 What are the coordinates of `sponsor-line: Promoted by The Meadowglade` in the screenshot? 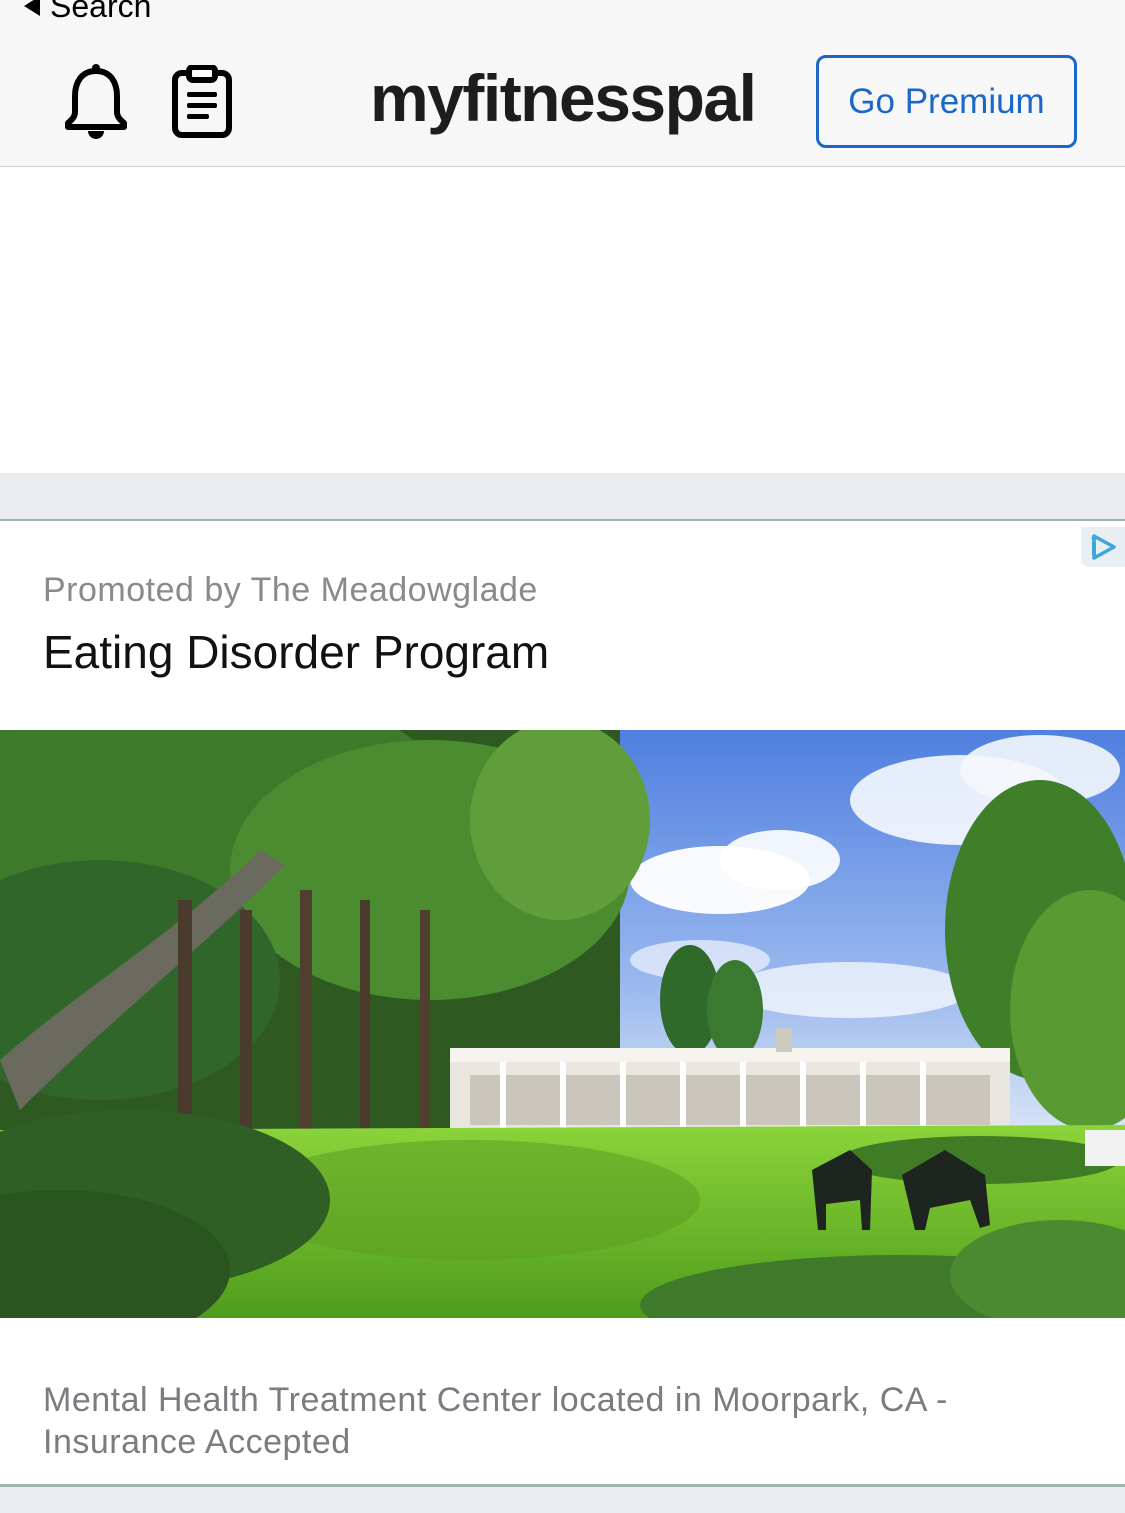 It's located at (290, 590).